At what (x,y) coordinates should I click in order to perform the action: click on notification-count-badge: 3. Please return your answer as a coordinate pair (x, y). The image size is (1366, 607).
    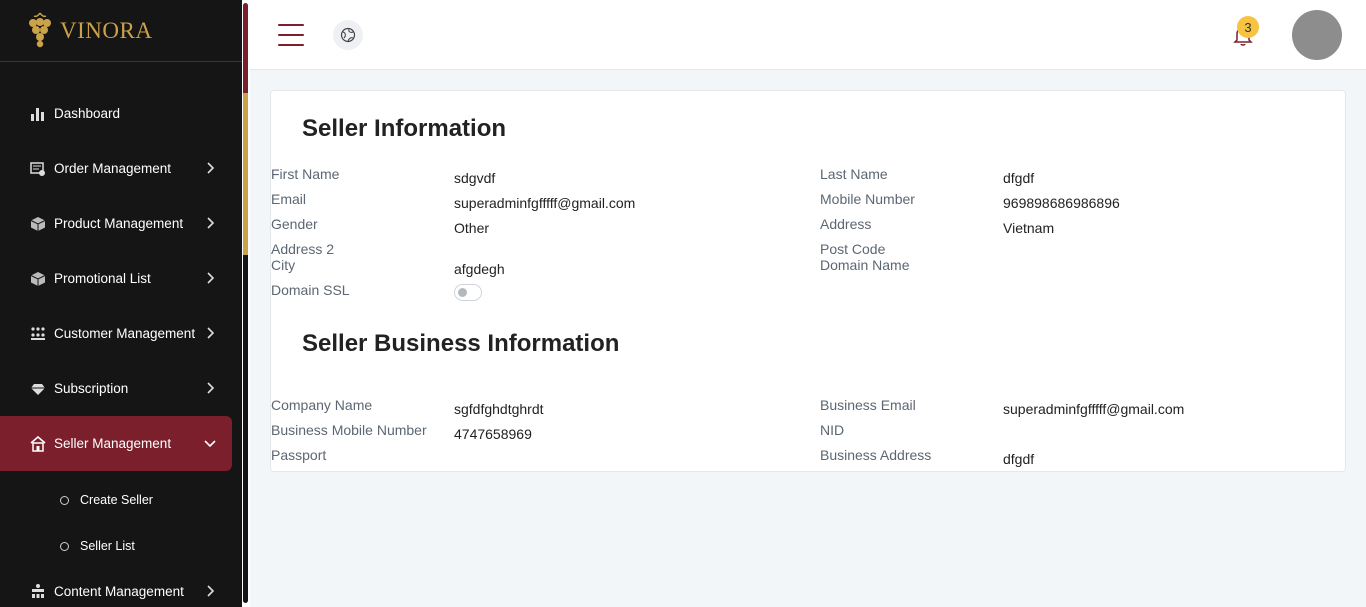
    Looking at the image, I should click on (1248, 27).